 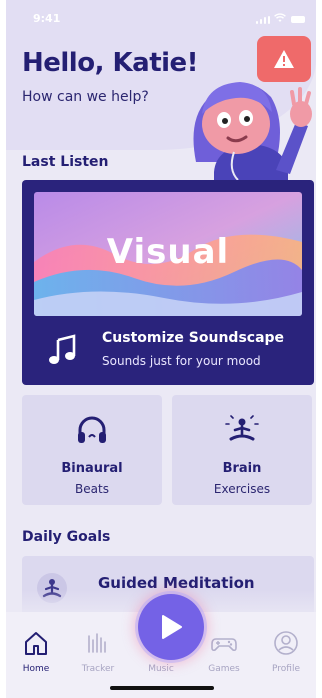 I want to click on nav-item-profile: Profile, so click(x=286, y=655).